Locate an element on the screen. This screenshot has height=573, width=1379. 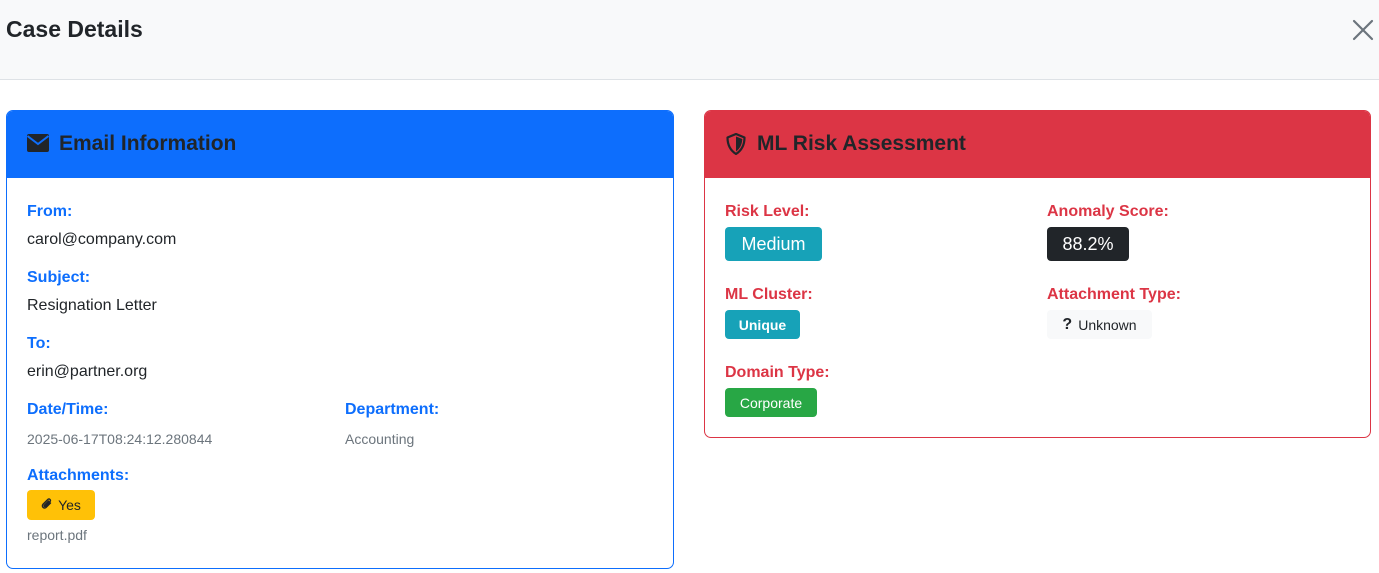
shield-icon is located at coordinates (736, 146).